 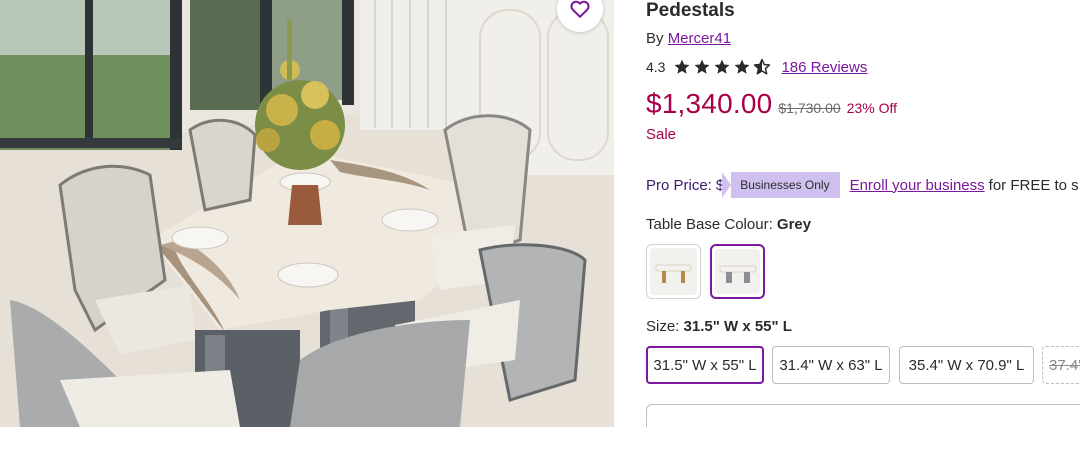 I want to click on price-row: $1,340.00 $1,730.00 23% Off, so click(x=771, y=104).